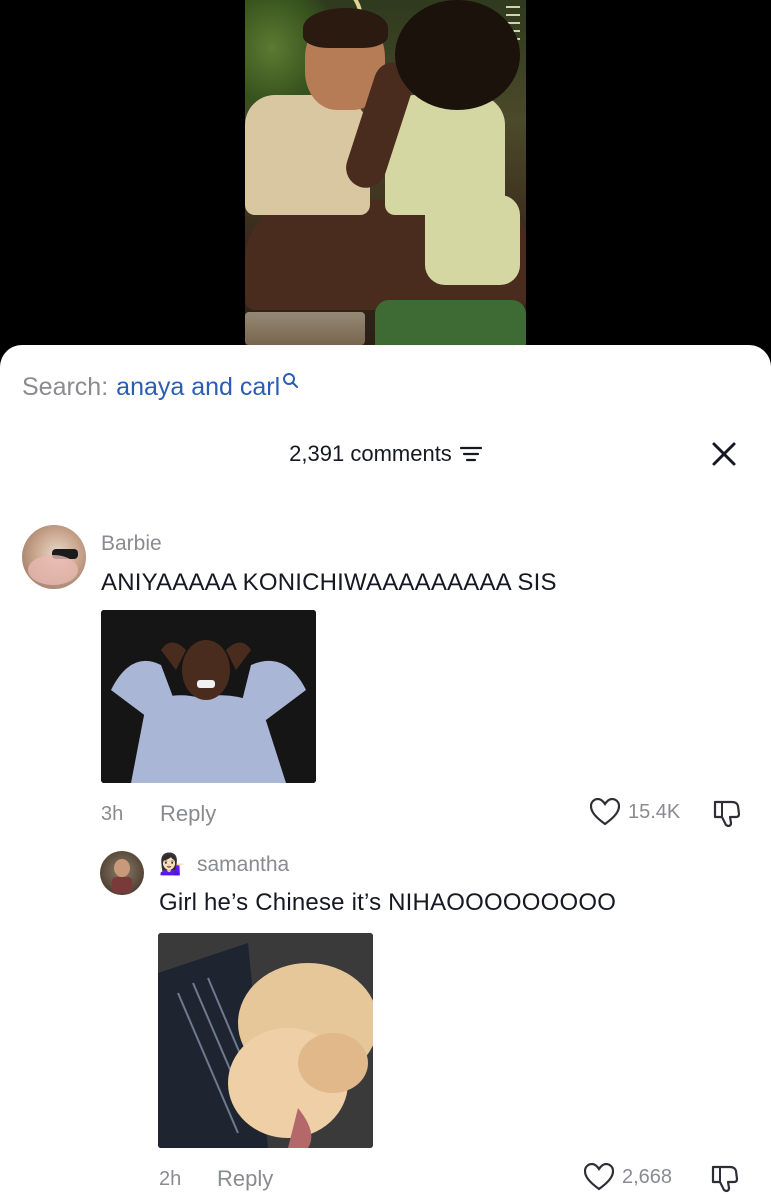 The width and height of the screenshot is (771, 1200). Describe the element at coordinates (198, 387) in the screenshot. I see `search-query-link: anaya and carl` at that location.